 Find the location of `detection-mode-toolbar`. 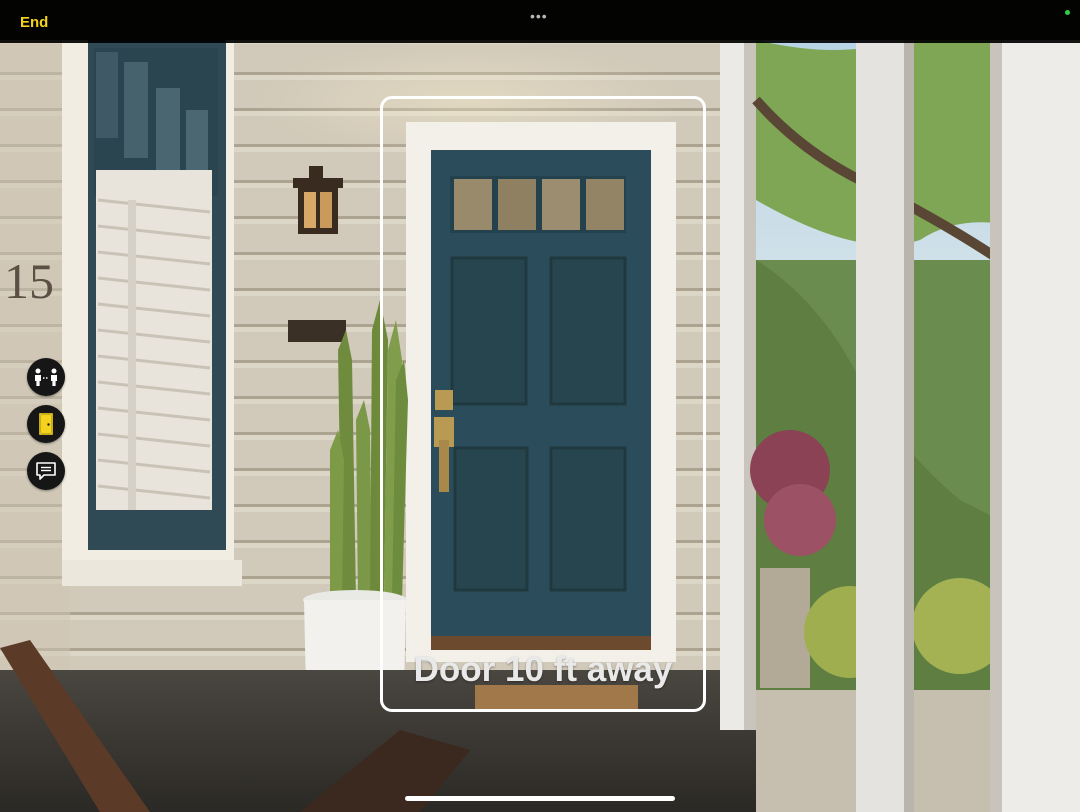

detection-mode-toolbar is located at coordinates (46, 428).